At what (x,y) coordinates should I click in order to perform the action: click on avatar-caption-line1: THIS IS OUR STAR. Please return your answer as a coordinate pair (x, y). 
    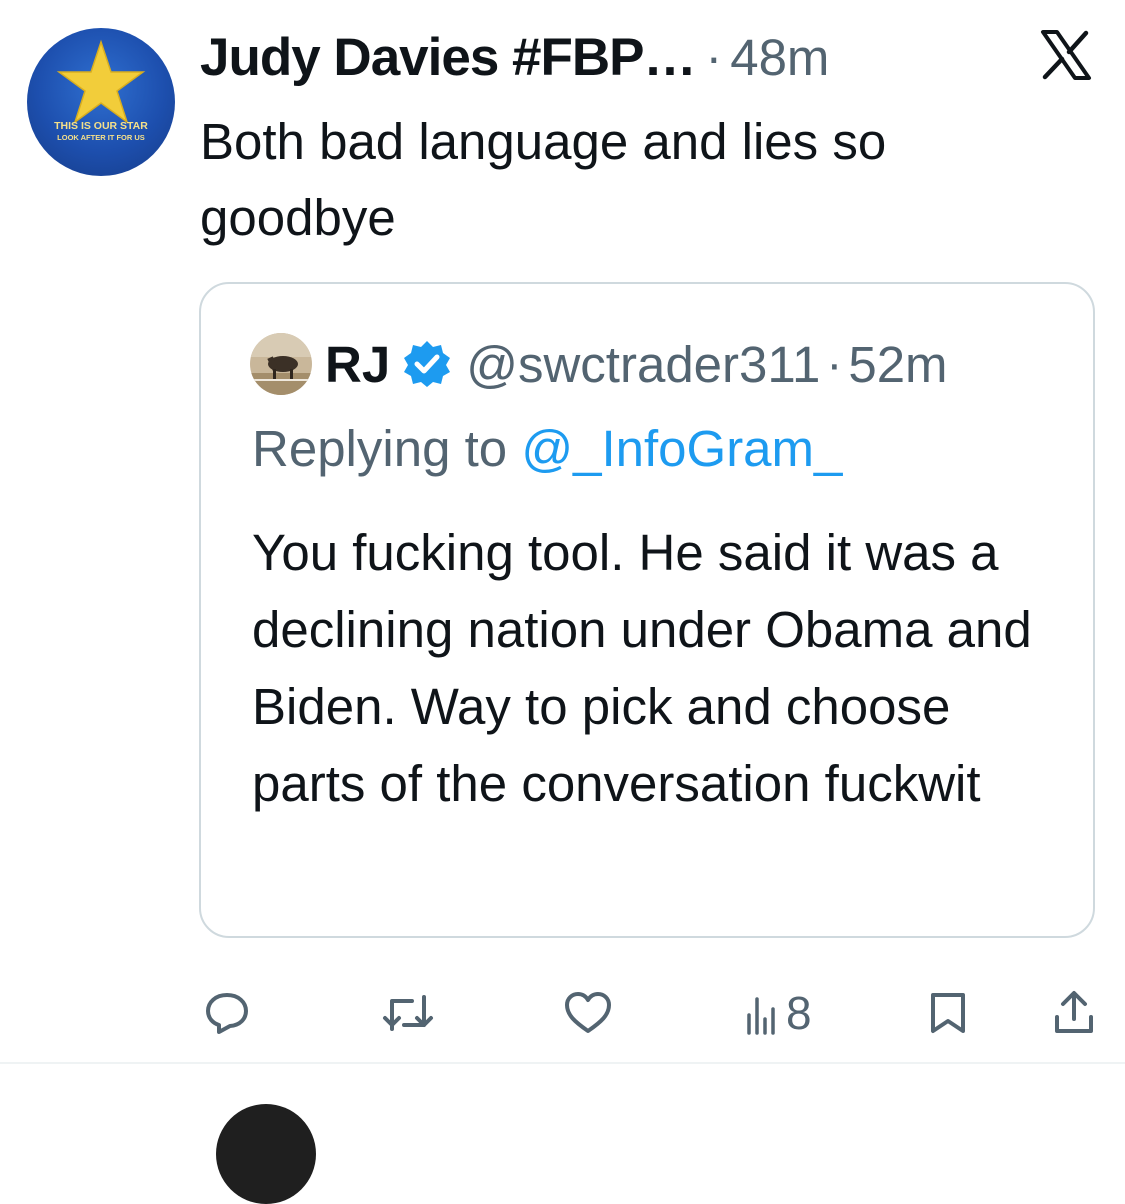
    Looking at the image, I should click on (101, 126).